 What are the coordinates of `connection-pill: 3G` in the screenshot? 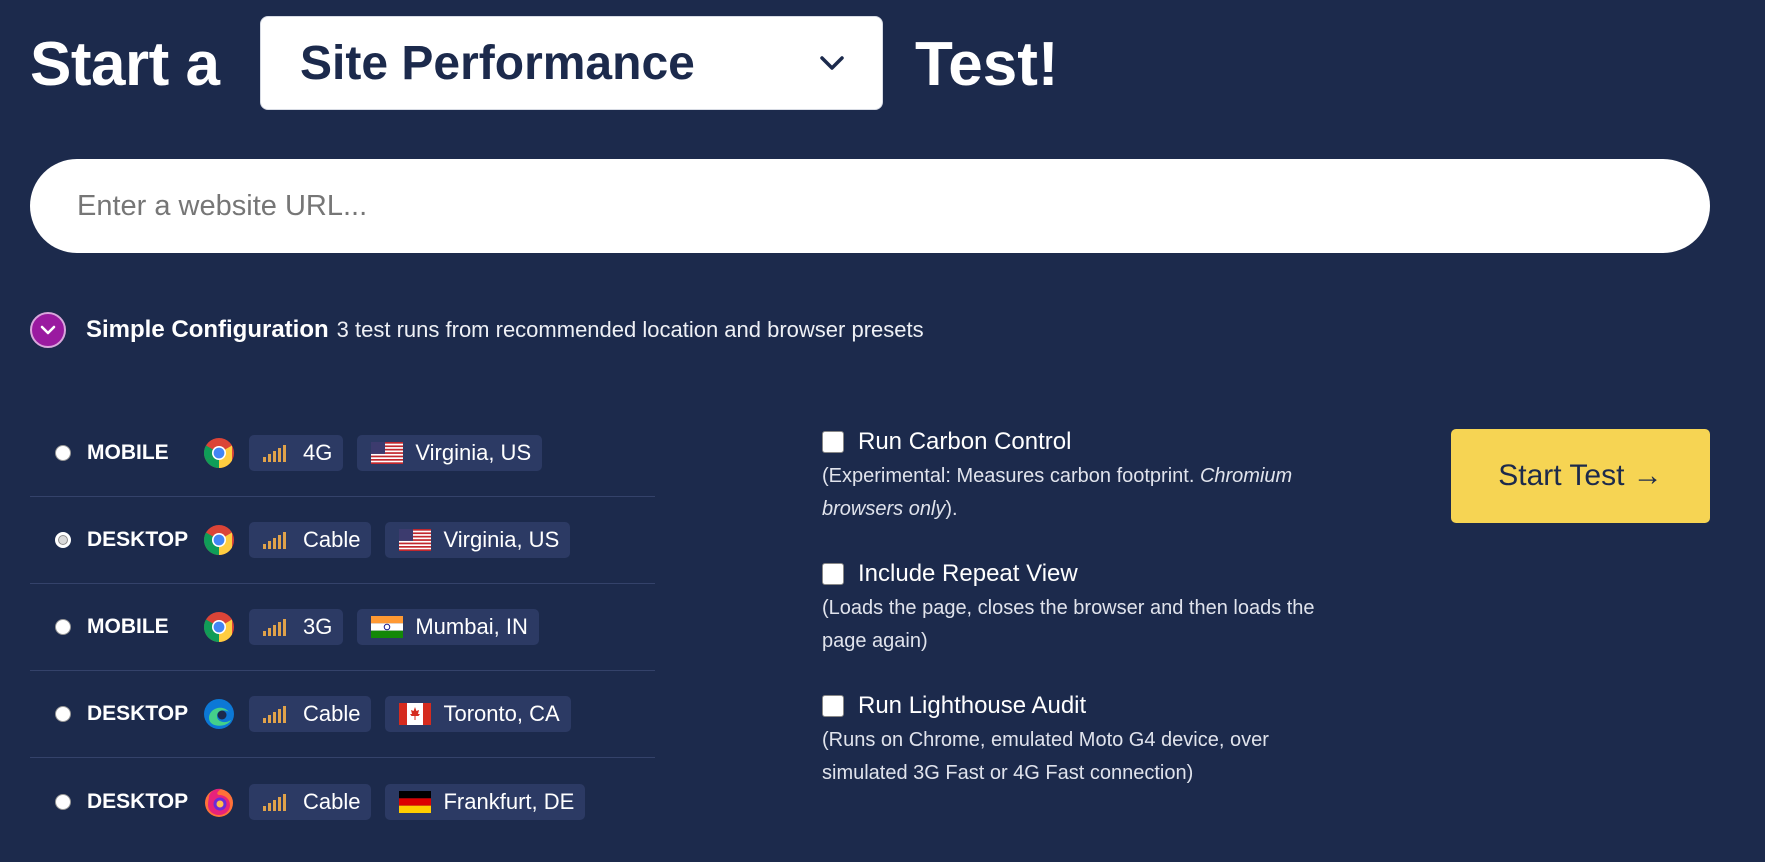 It's located at (296, 627).